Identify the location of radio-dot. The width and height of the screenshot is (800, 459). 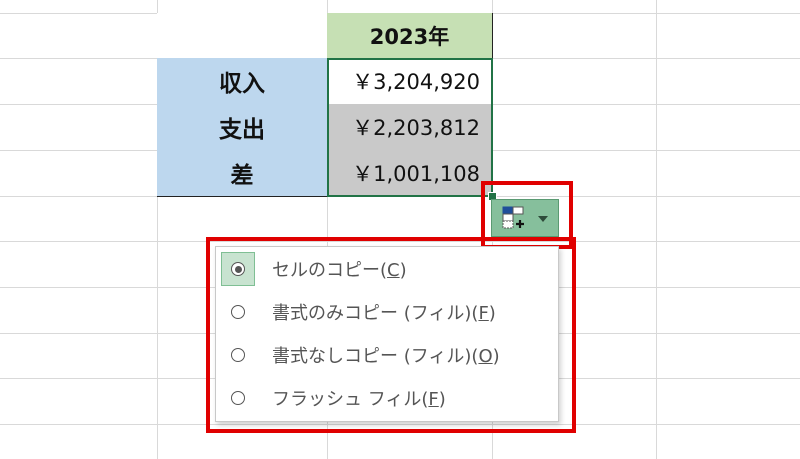
(238, 269).